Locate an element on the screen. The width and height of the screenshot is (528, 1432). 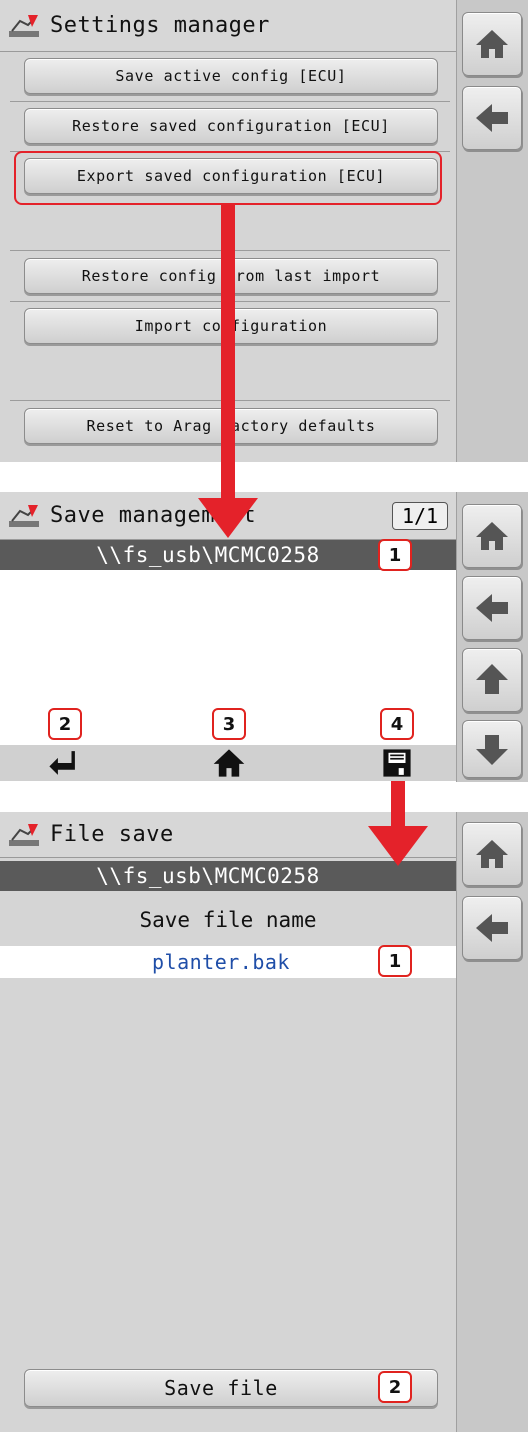
floppy-disk-icon is located at coordinates (397, 763).